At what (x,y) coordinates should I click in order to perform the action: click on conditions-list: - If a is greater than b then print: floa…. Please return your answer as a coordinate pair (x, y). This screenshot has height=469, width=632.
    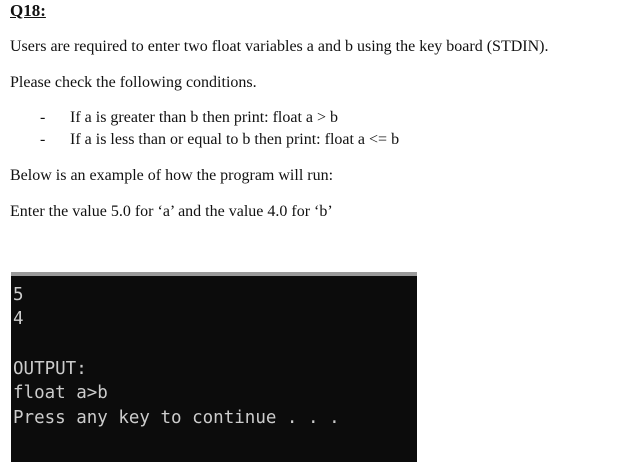
    Looking at the image, I should click on (219, 130).